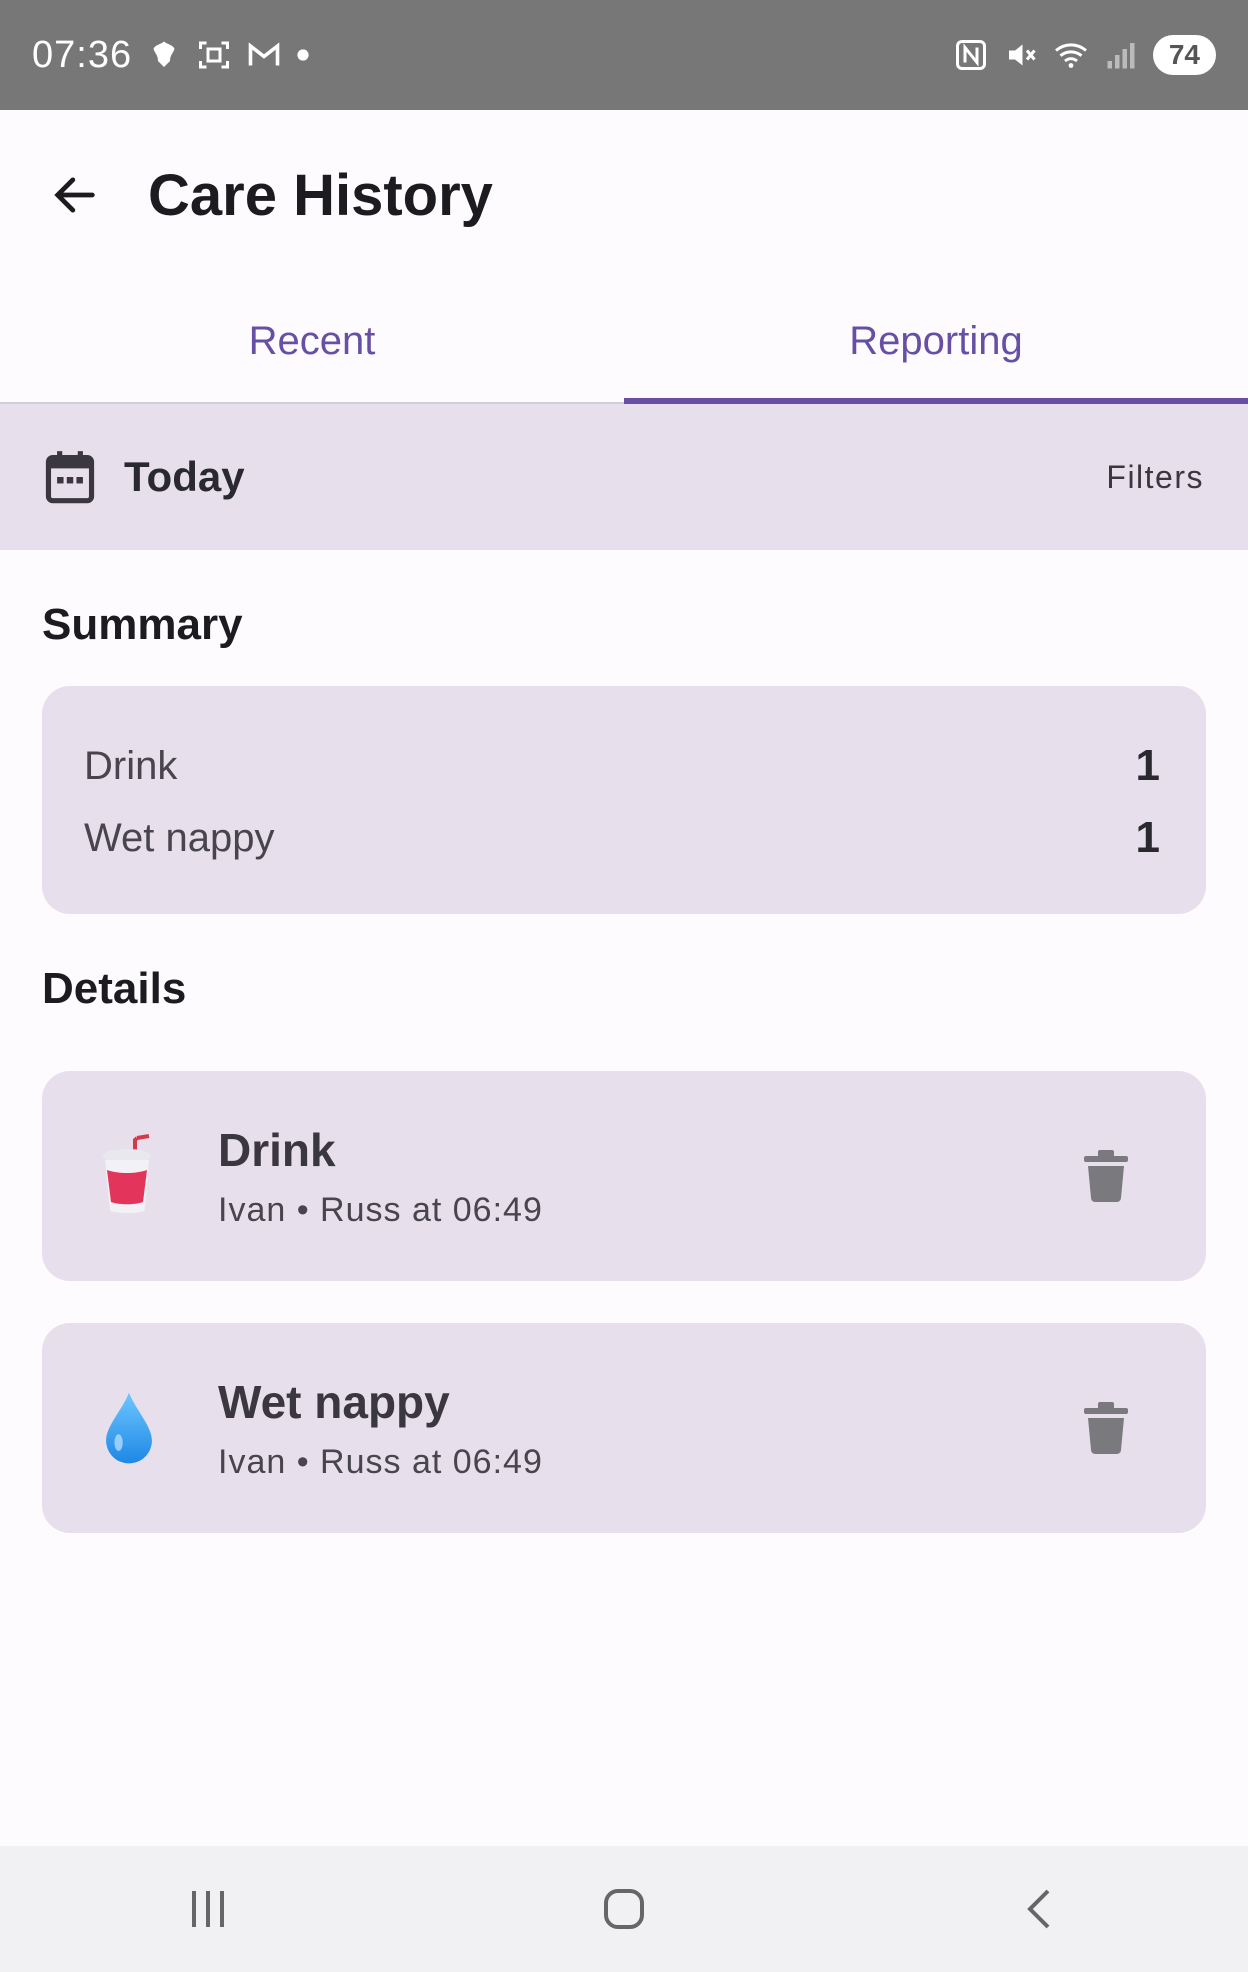 Image resolution: width=1248 pixels, height=1972 pixels. I want to click on date-label: Today, so click(184, 477).